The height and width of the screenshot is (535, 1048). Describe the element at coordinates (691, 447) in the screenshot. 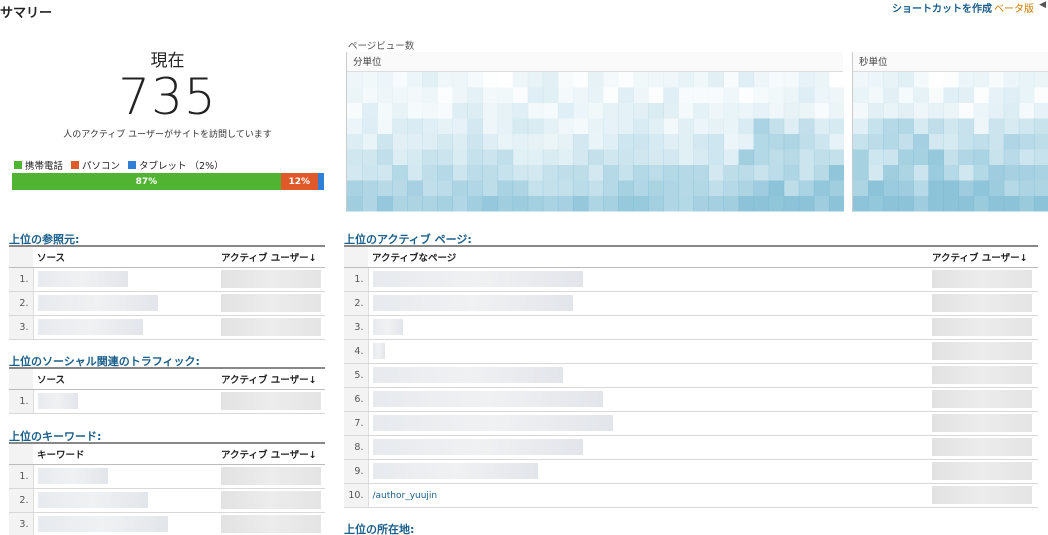

I see `table-row: 8.` at that location.